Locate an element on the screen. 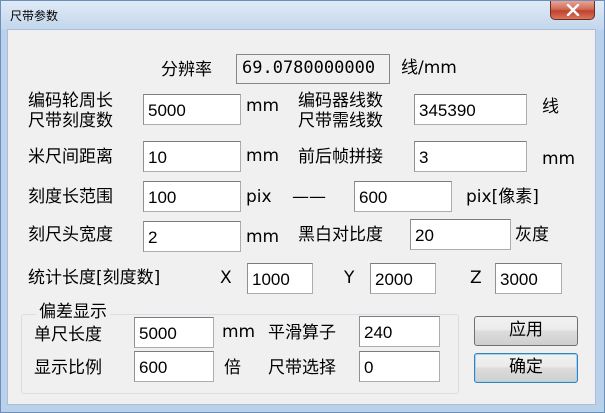  title-bar: 尺带参数 is located at coordinates (302, 15).